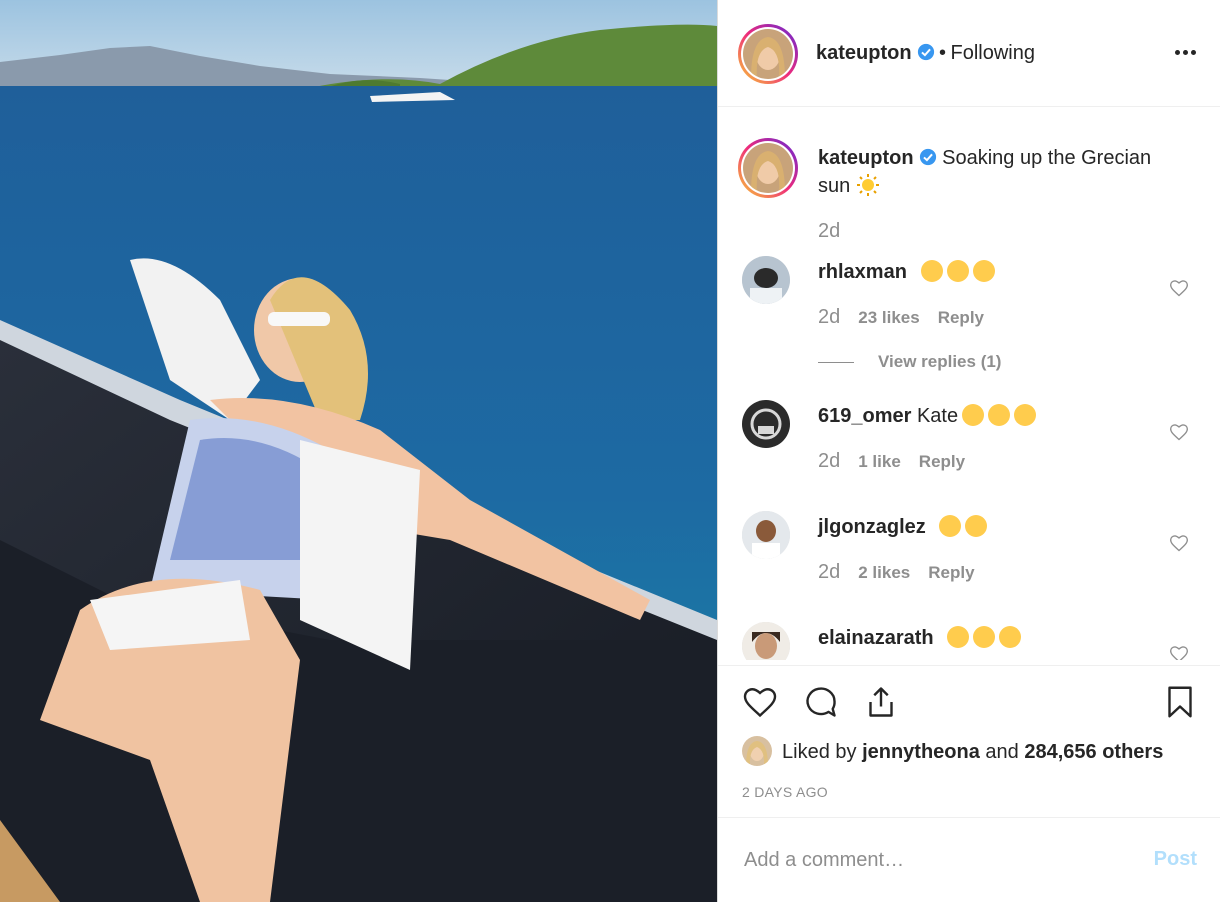  I want to click on comment-likes: 23 likes, so click(888, 317).